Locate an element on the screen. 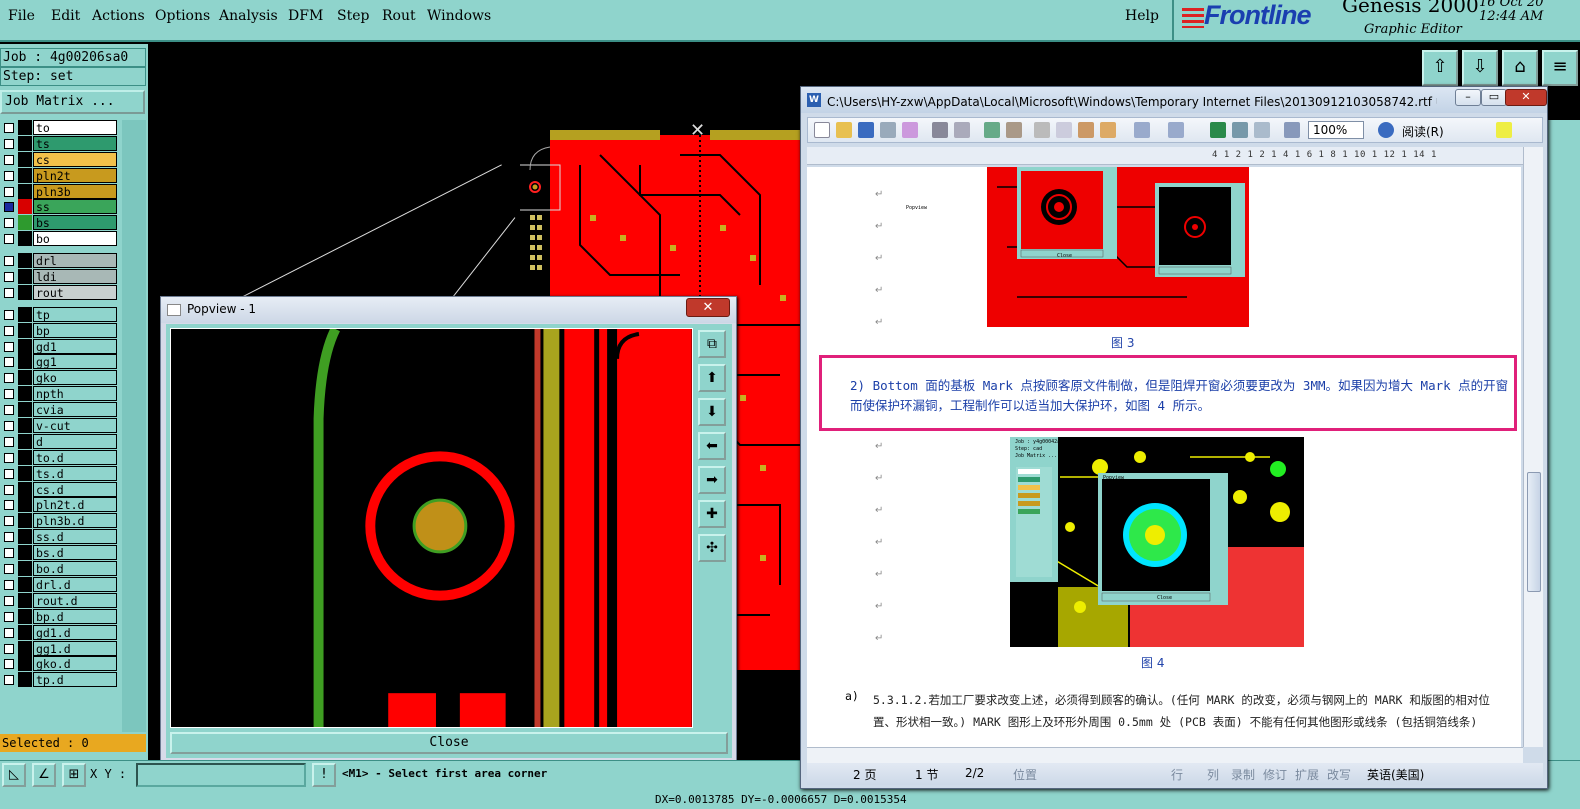  print-preview-icon is located at coordinates (962, 130).